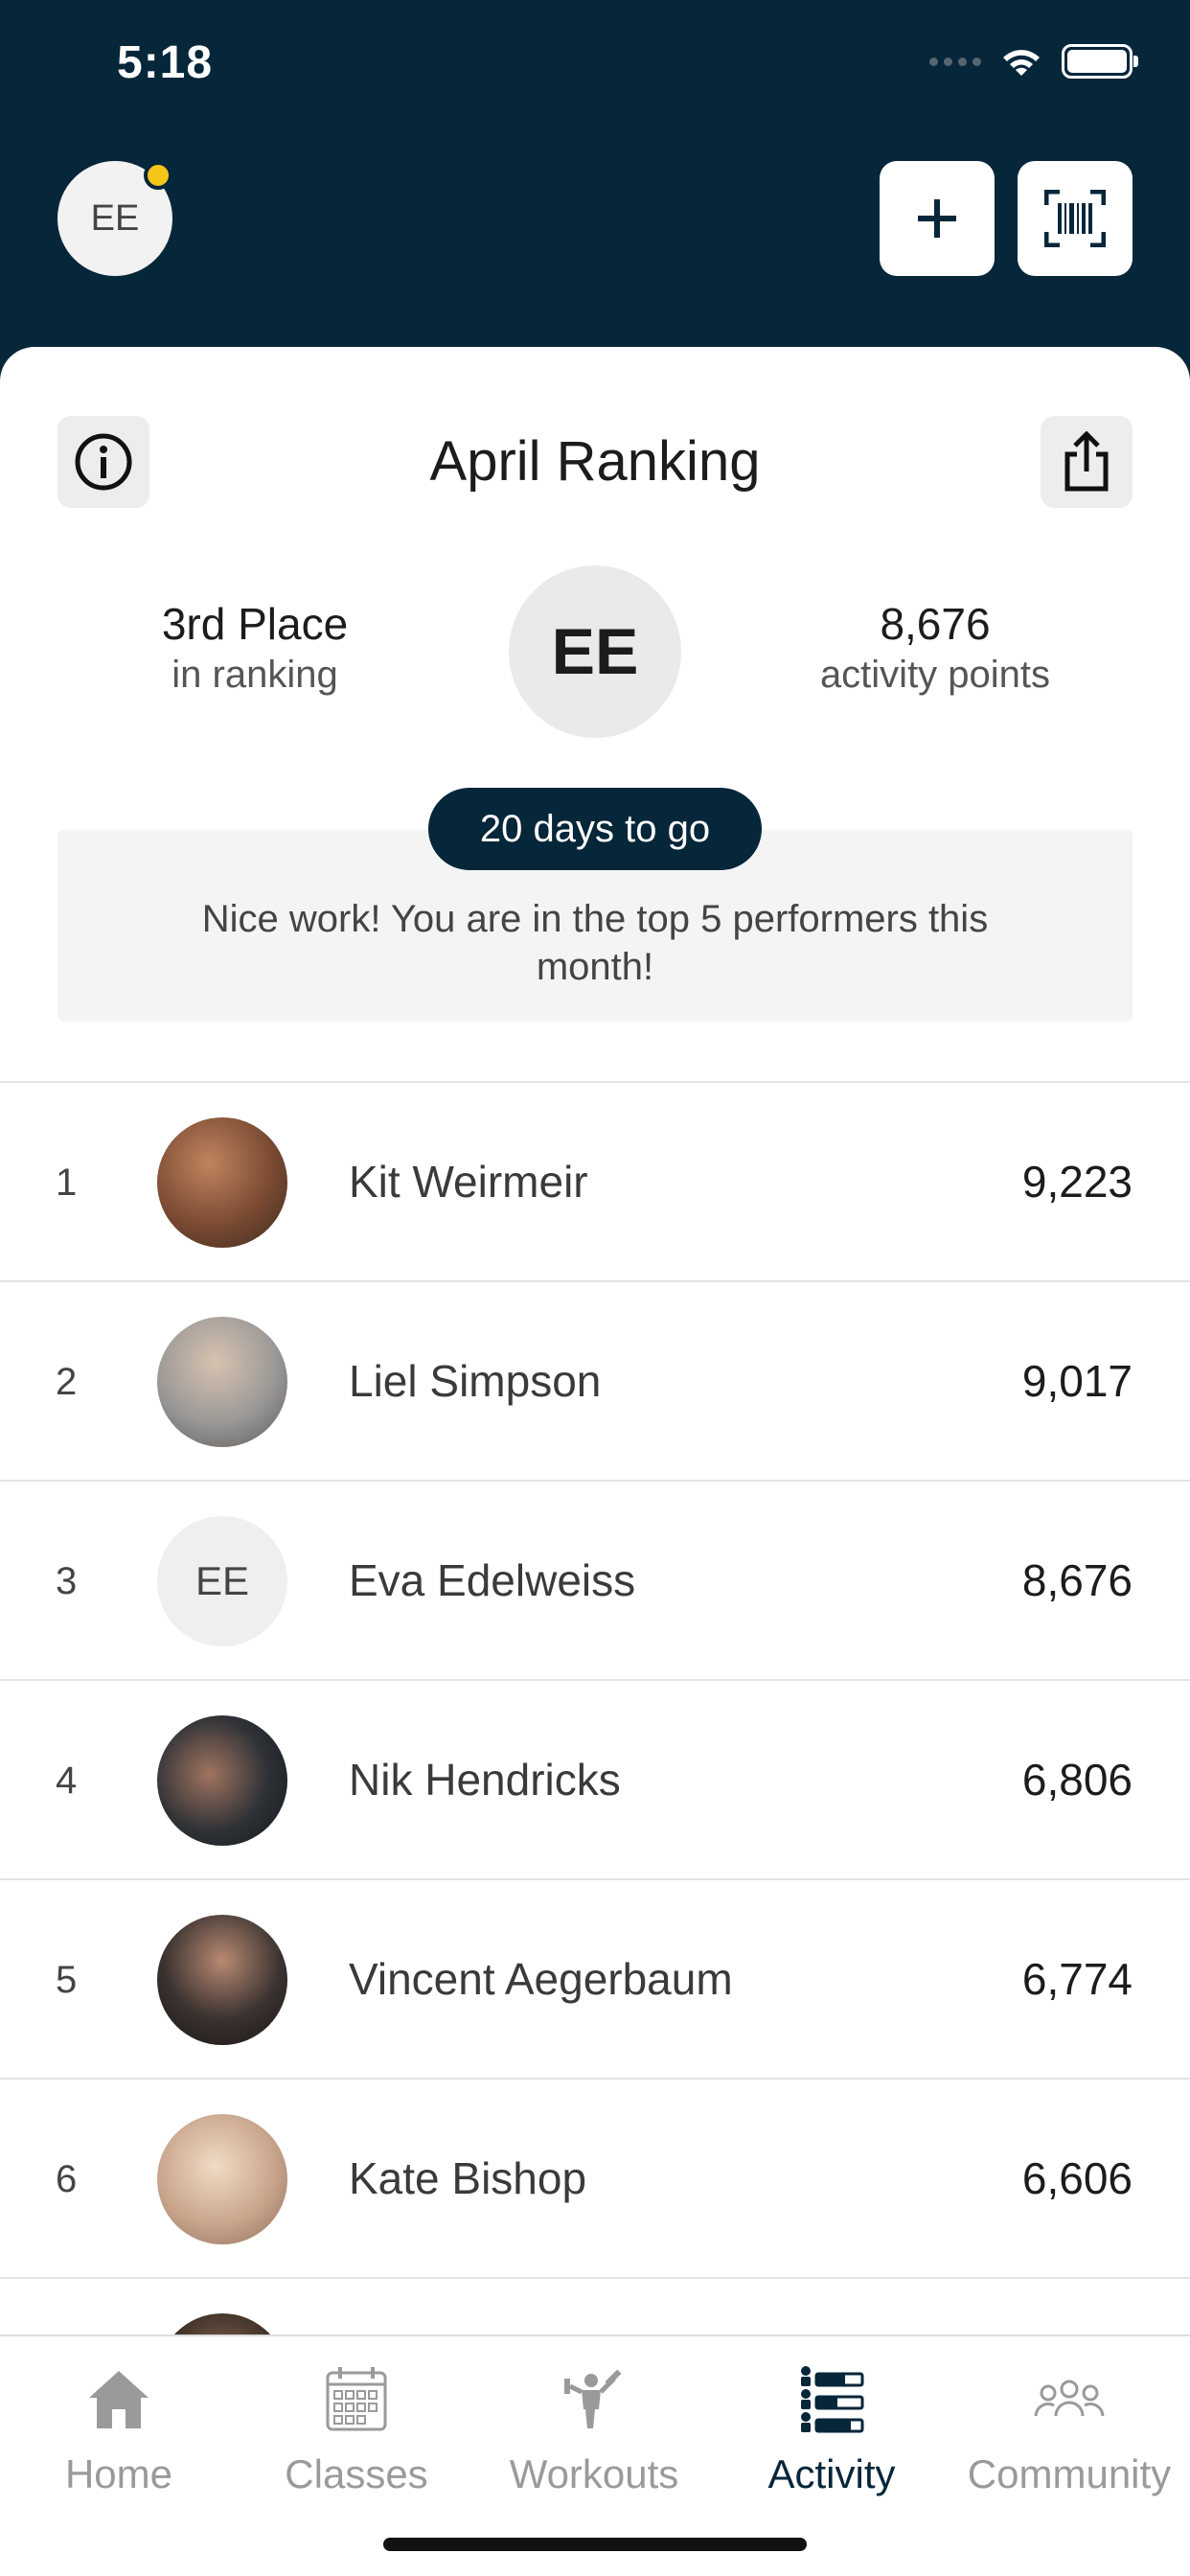 The image size is (1190, 2576). I want to click on table-row: 2 Liel Simpson 9,017, so click(595, 1380).